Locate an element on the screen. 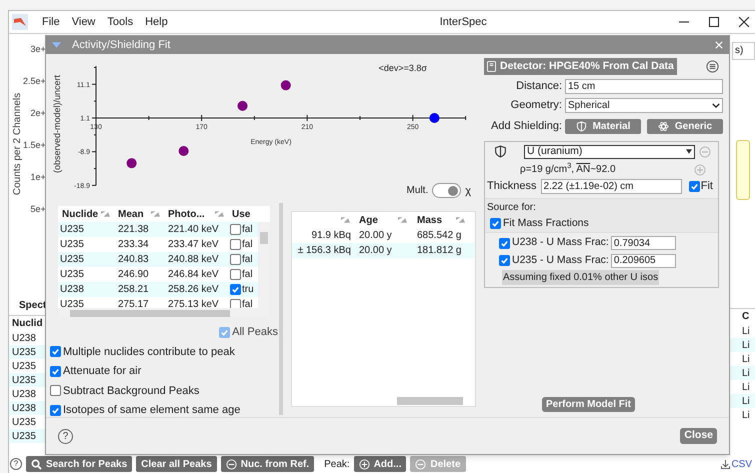 The width and height of the screenshot is (755, 473). material-select: U (uranium) is located at coordinates (609, 151).